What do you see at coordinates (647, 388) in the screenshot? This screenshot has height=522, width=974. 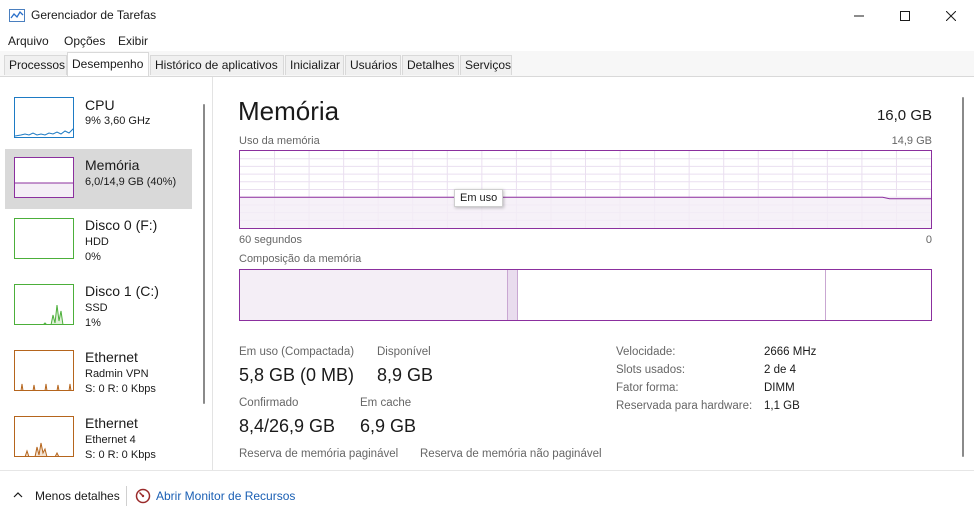 I see `spec-form-factor-label: Fator forma:` at bounding box center [647, 388].